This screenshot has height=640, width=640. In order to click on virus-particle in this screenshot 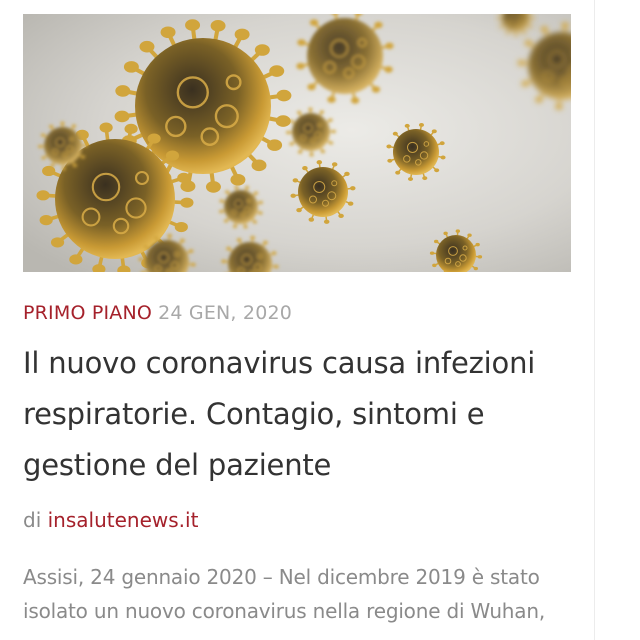, I will do `click(241, 207)`.